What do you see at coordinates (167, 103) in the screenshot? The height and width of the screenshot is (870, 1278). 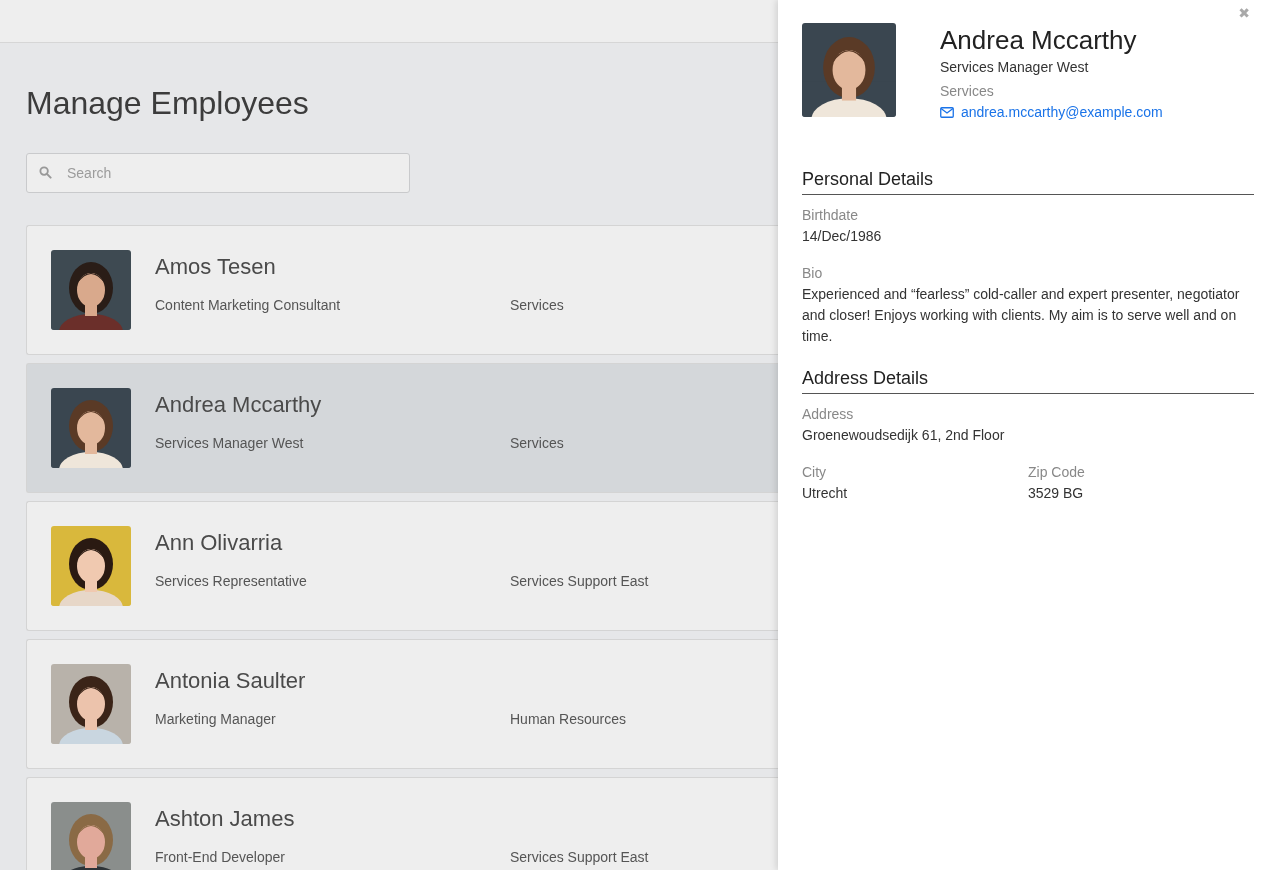 I see `page-title: Manage Employees` at bounding box center [167, 103].